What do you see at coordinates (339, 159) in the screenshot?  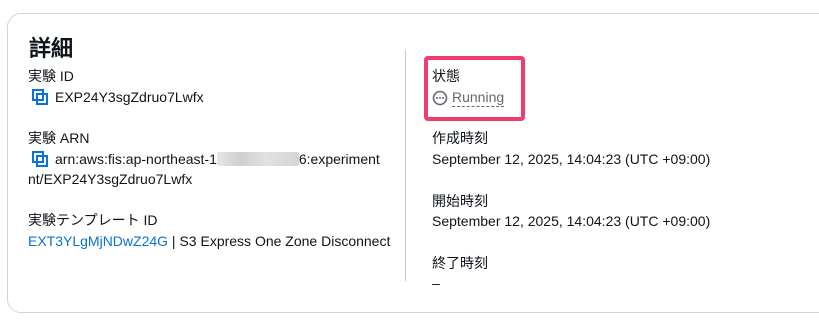 I see `arn-suffix: 6:experiment` at bounding box center [339, 159].